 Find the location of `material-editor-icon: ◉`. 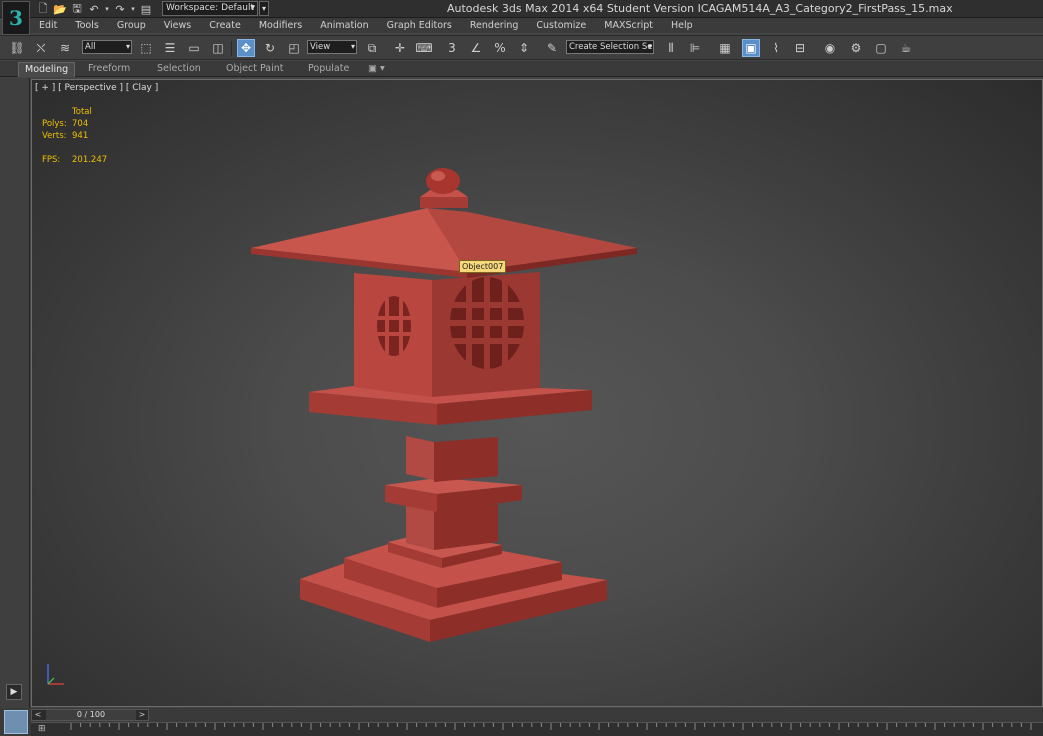

material-editor-icon: ◉ is located at coordinates (830, 48).